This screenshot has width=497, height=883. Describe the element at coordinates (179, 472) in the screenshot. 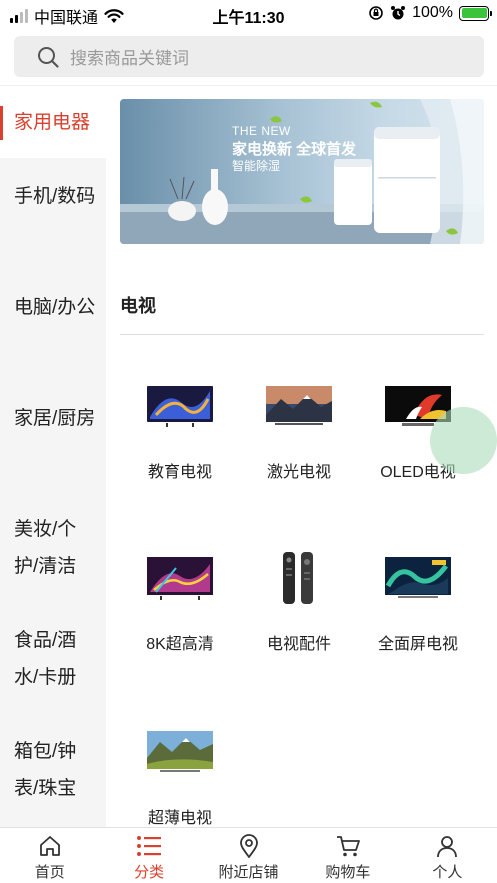

I see `product-label: 教育电视` at that location.